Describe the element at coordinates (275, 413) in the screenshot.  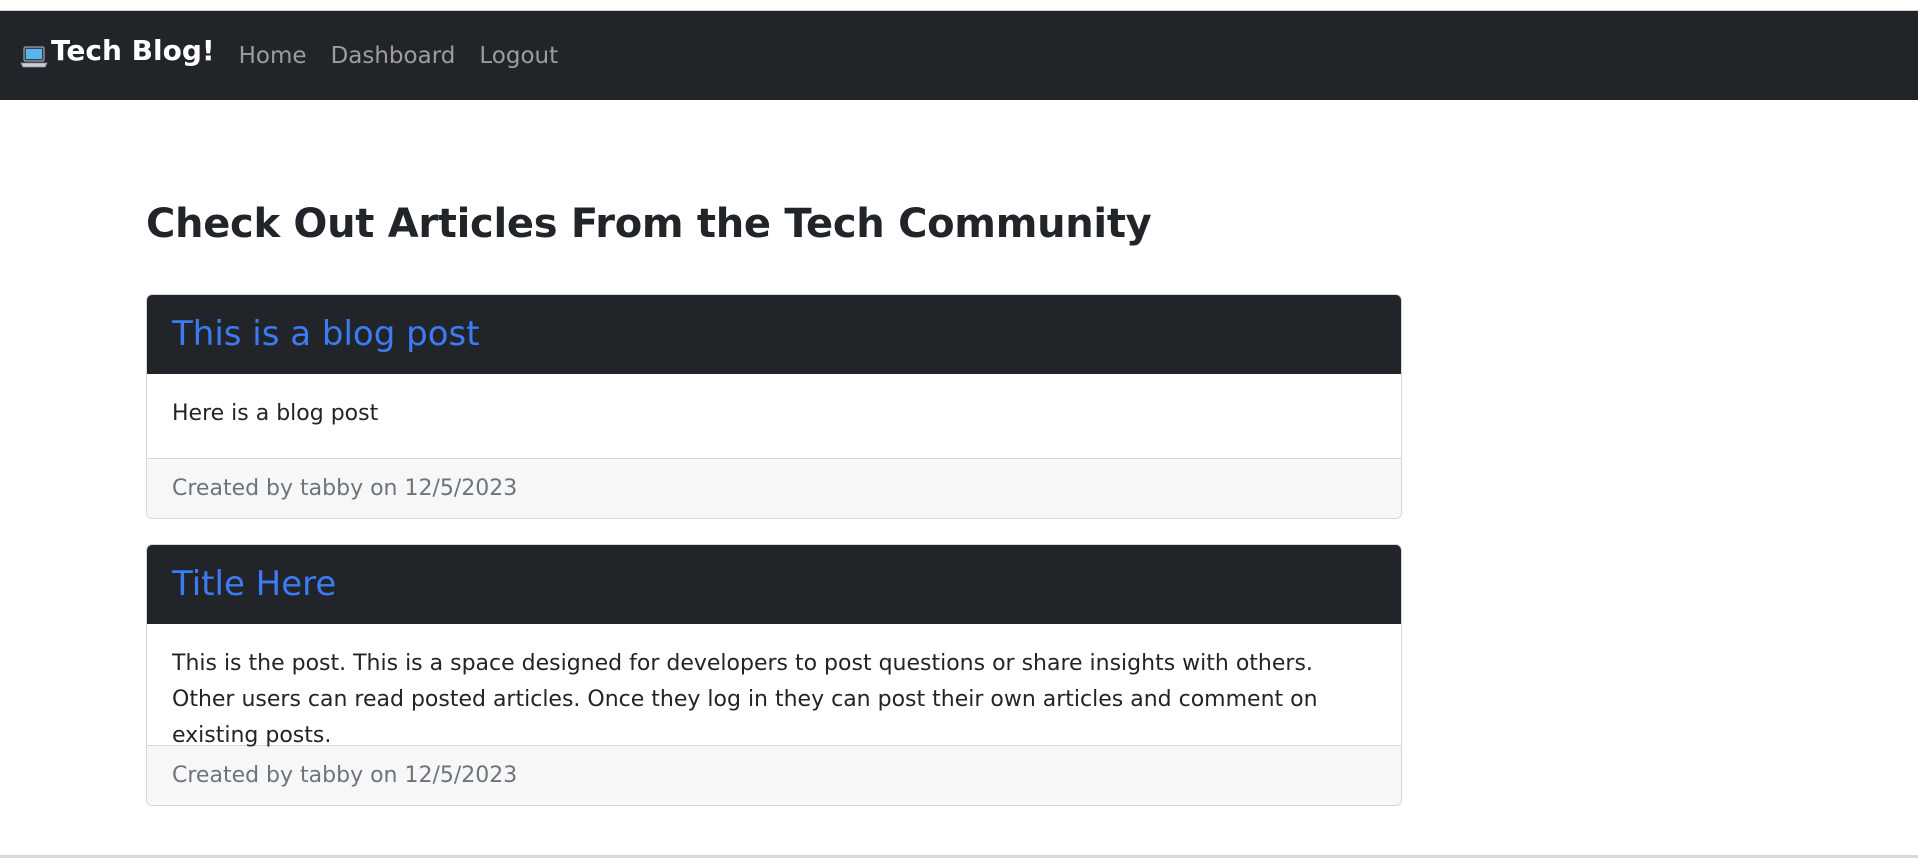
I see `post-card-body: Here is a blog post` at that location.